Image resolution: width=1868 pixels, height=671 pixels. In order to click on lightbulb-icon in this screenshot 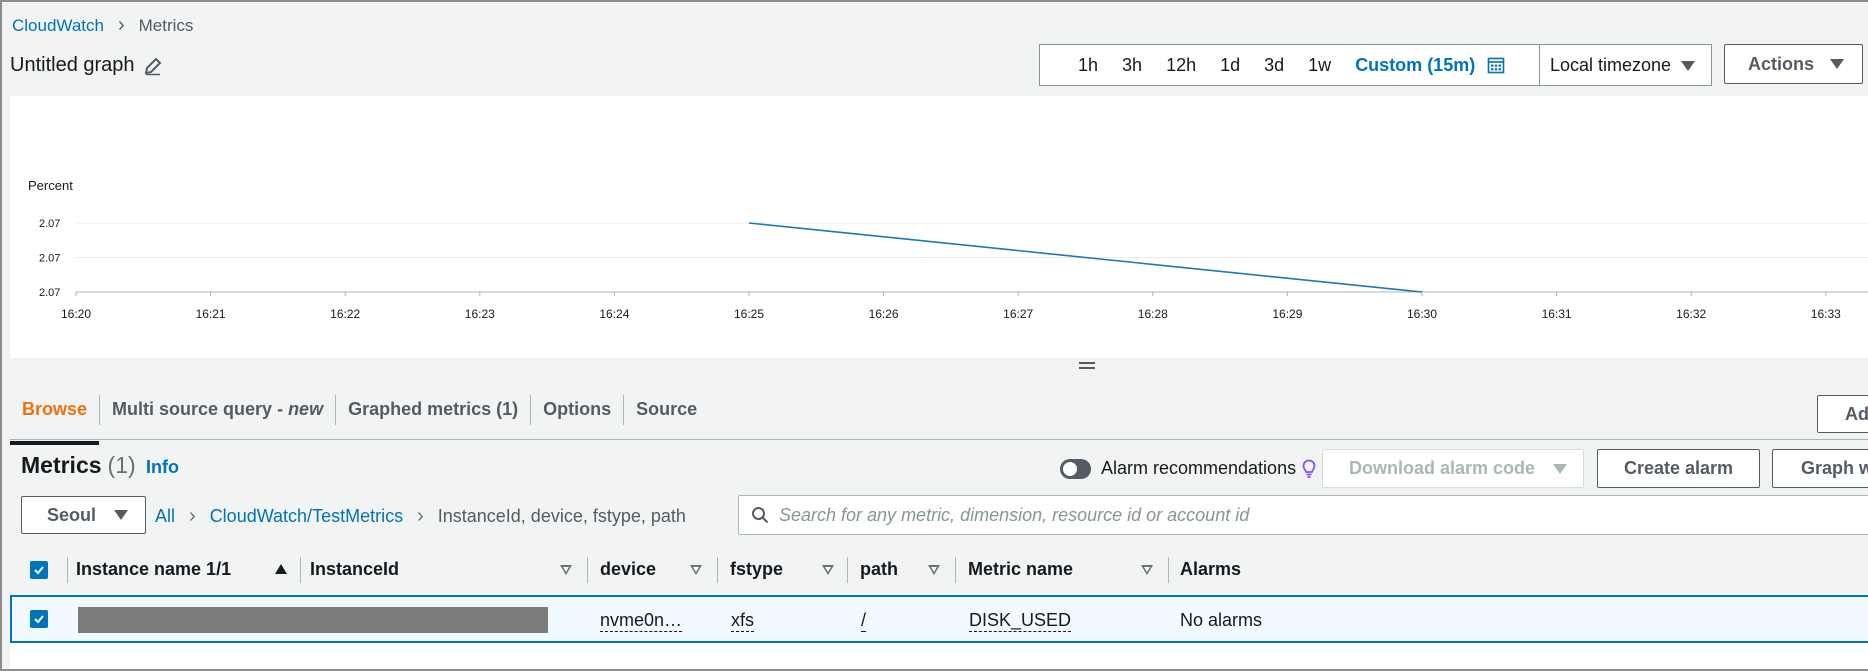, I will do `click(1309, 468)`.